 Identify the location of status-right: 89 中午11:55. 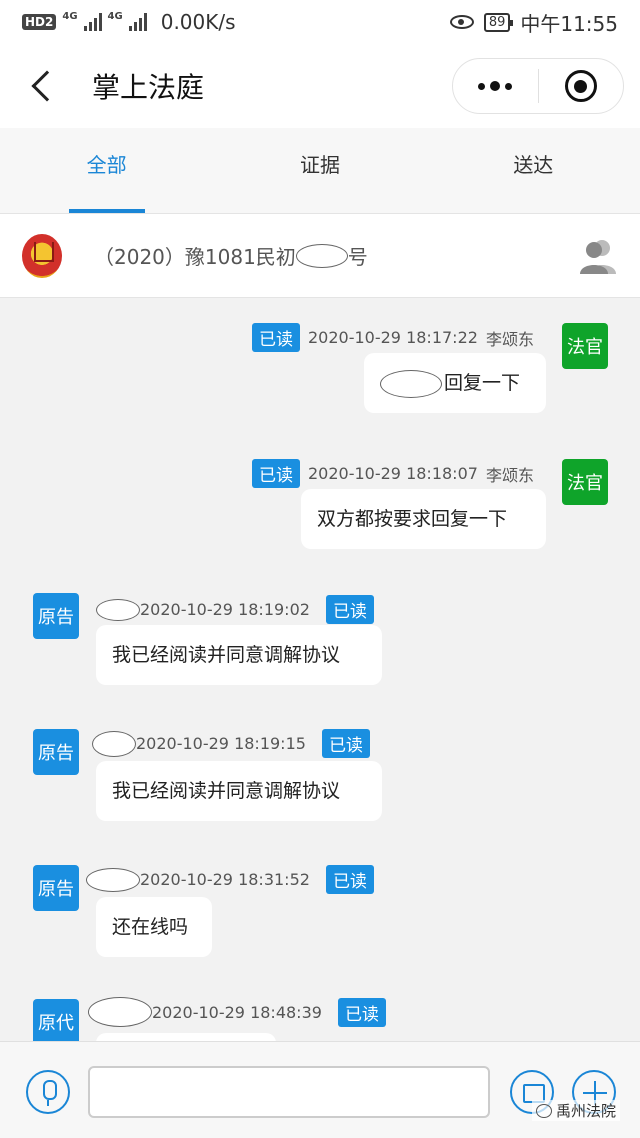
(533, 22).